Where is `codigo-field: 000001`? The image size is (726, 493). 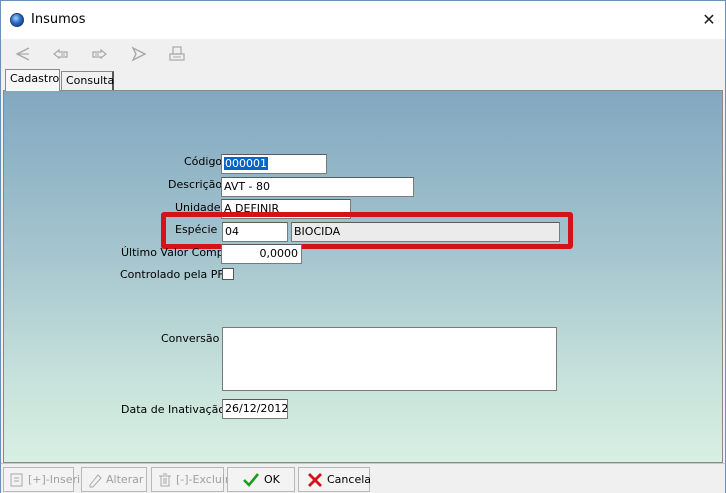 codigo-field: 000001 is located at coordinates (274, 164).